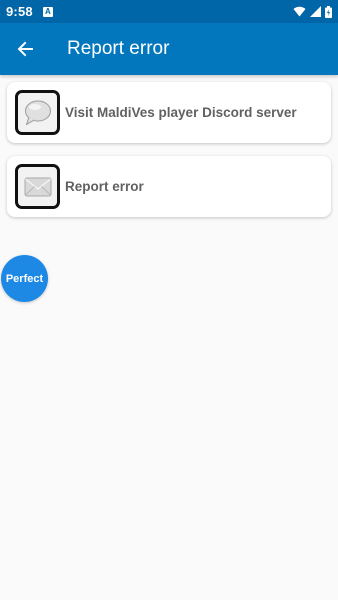  I want to click on wifi-icon, so click(299, 11).